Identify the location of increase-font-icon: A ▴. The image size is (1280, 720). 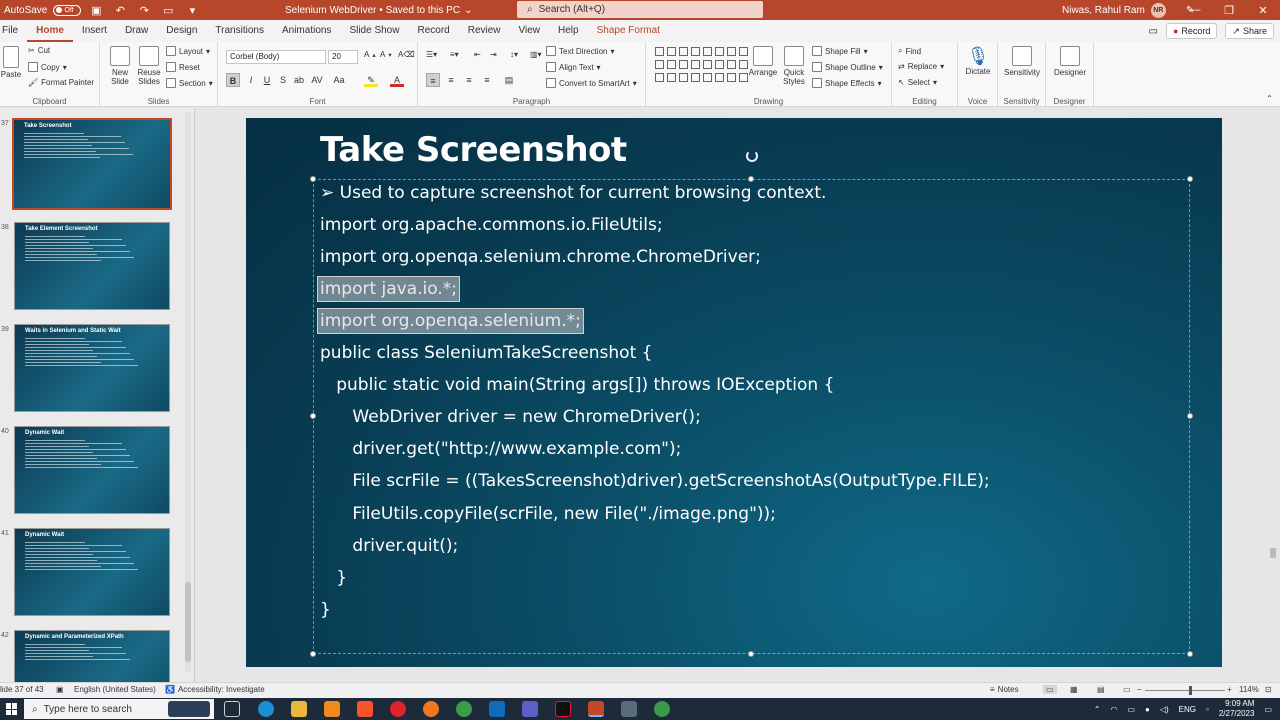
(370, 54).